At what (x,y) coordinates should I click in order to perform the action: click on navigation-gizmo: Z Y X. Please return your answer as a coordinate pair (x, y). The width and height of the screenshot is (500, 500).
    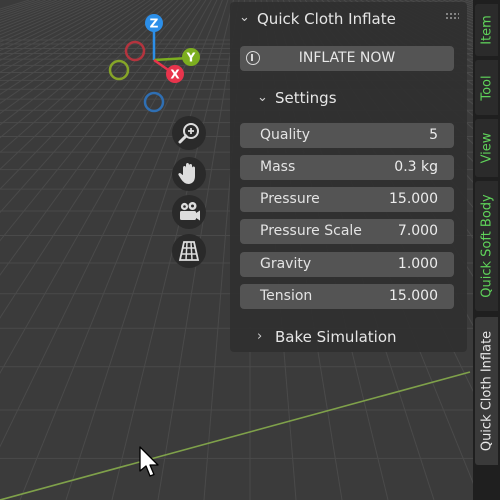
    Looking at the image, I should click on (155, 63).